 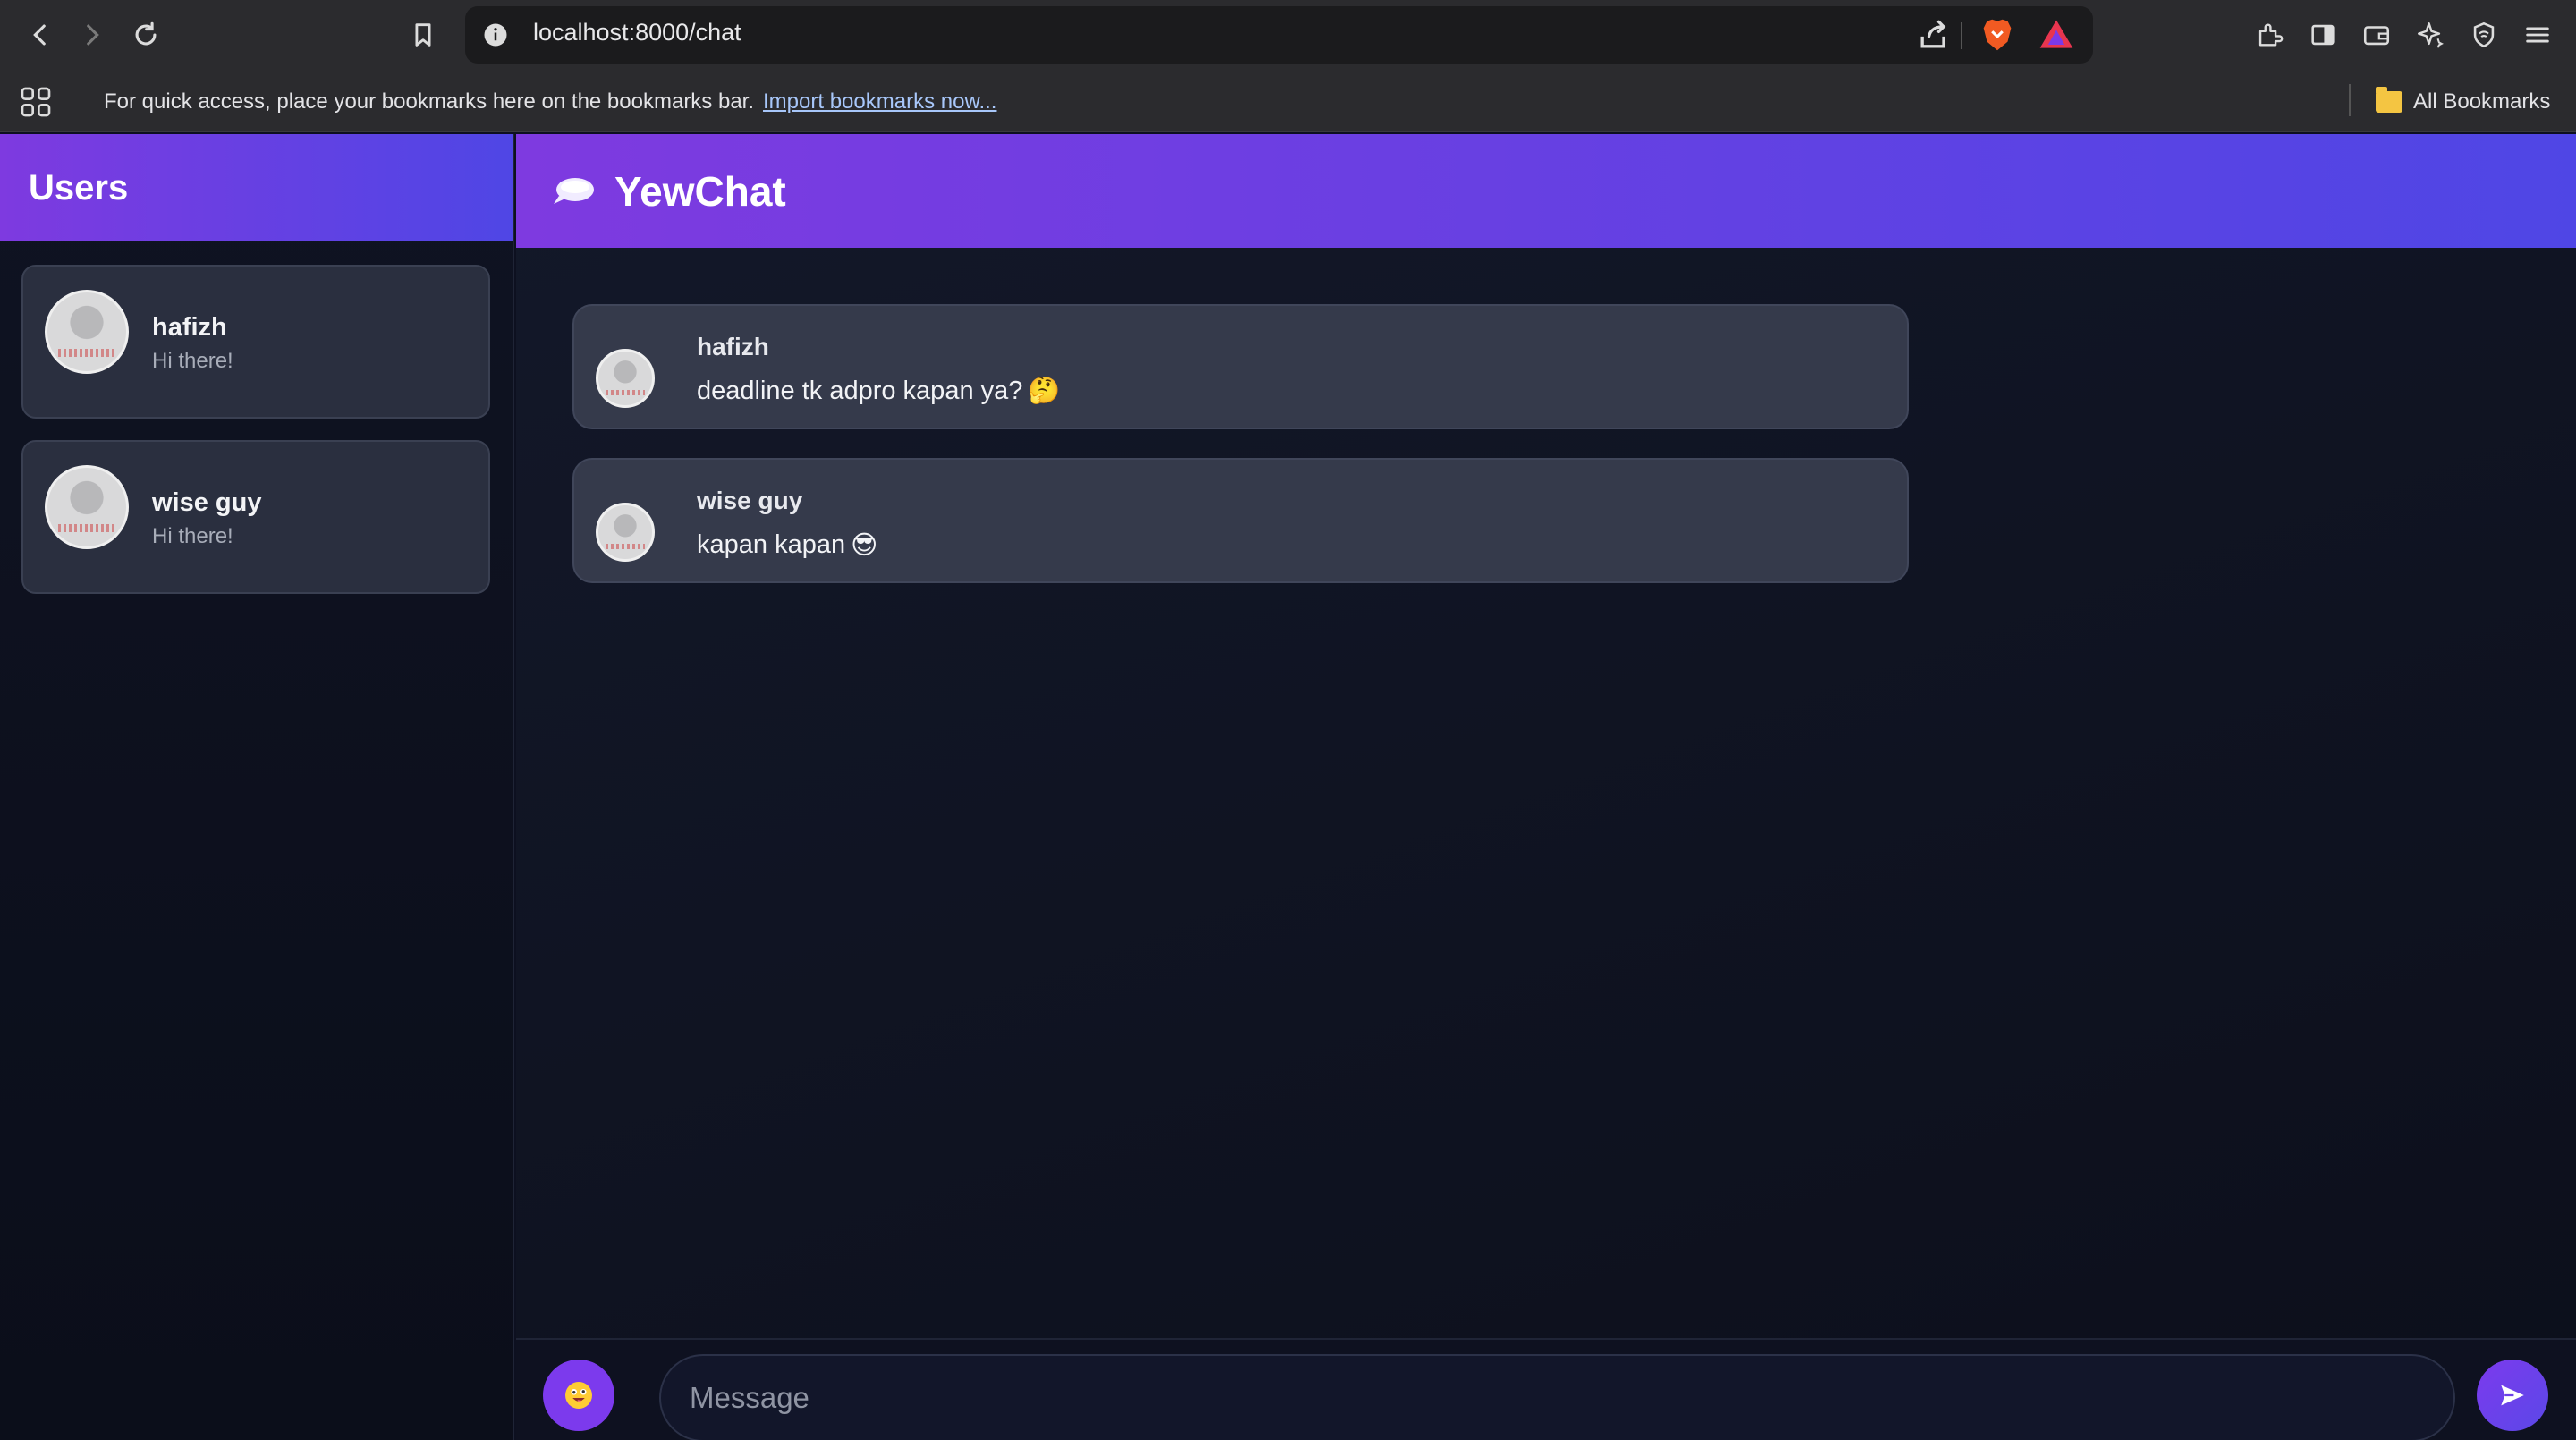 I want to click on apps-grid-icon, so click(x=36, y=102).